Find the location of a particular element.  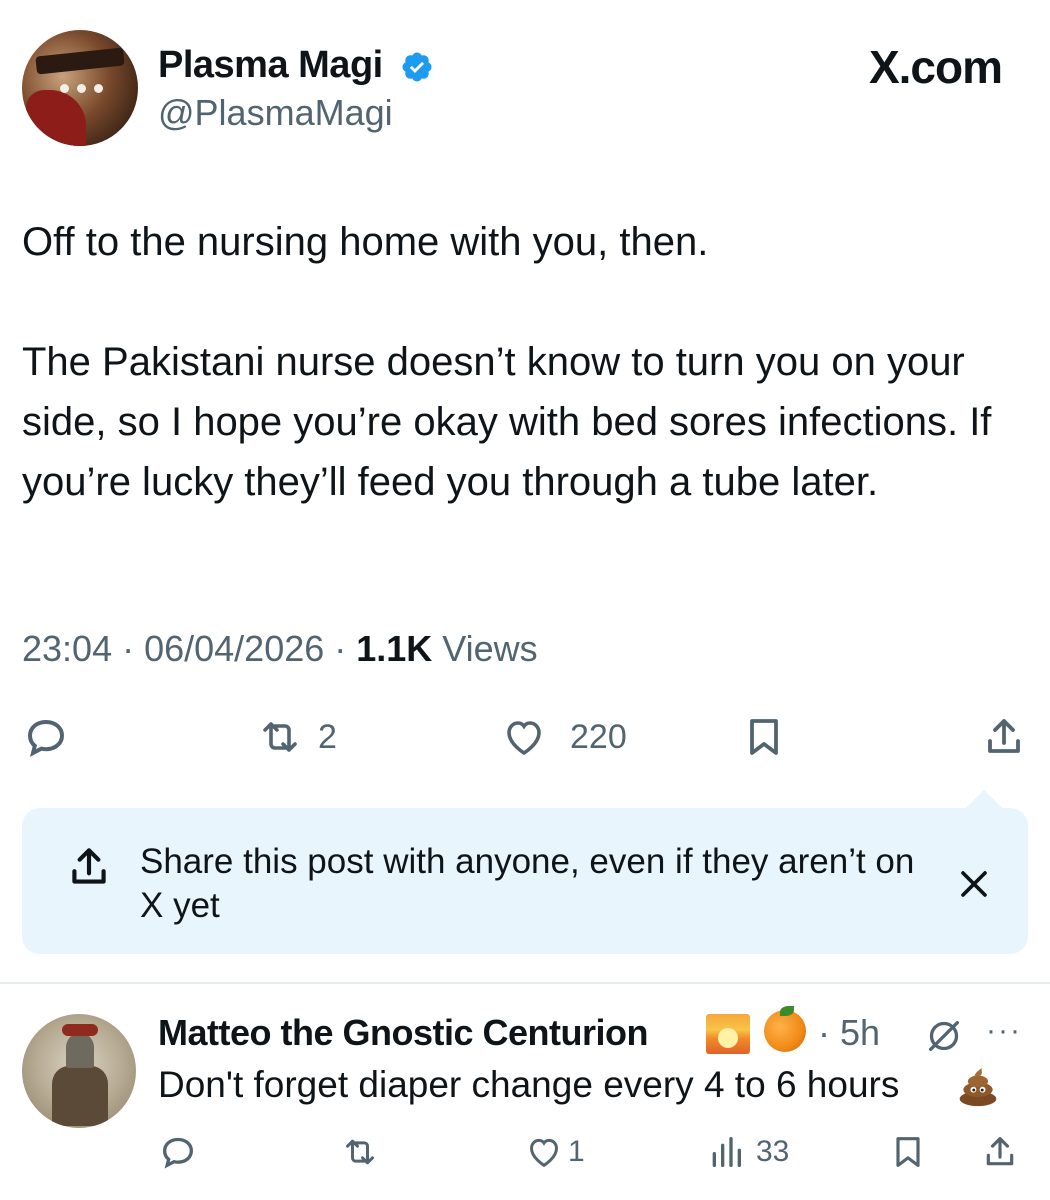

views-count: 1.1K is located at coordinates (394, 648).